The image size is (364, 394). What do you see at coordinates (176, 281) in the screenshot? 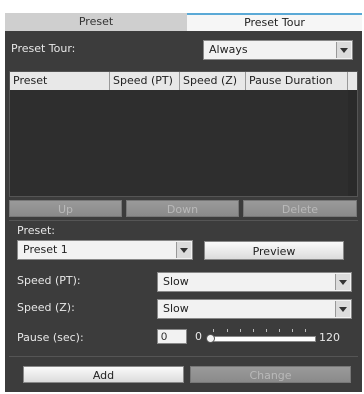
I see `speed-pt-value: Slow` at bounding box center [176, 281].